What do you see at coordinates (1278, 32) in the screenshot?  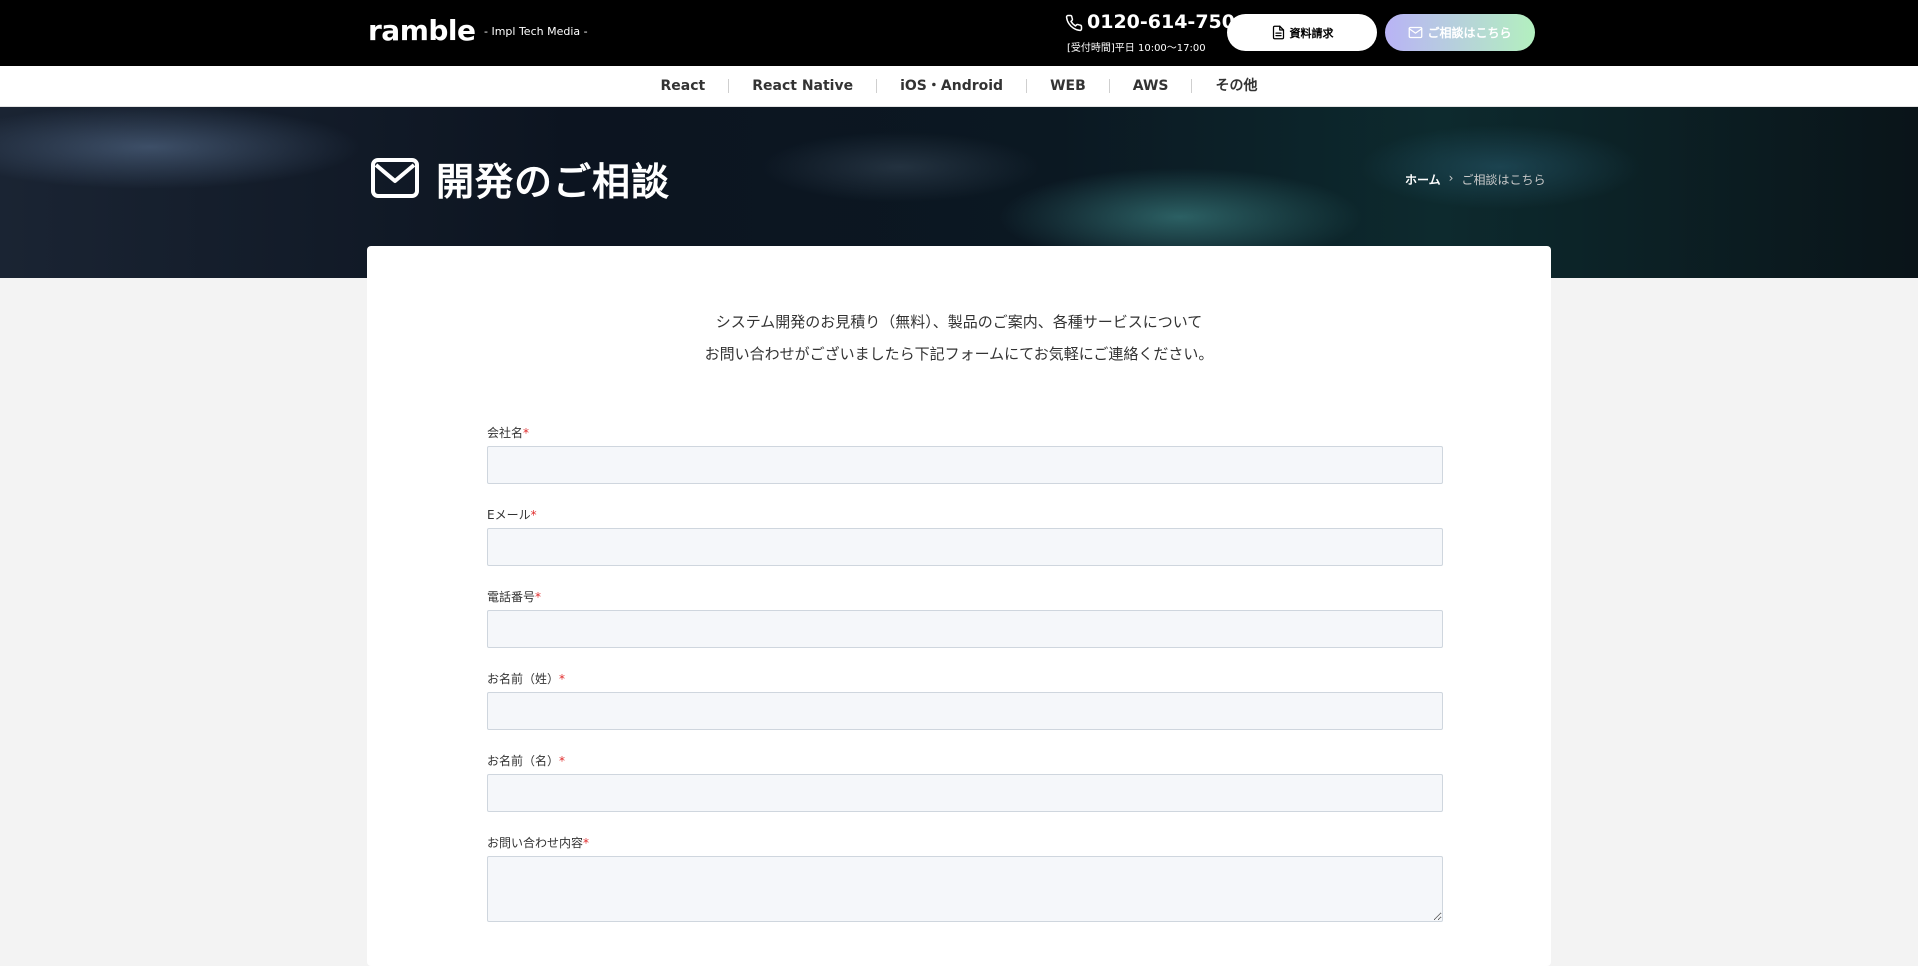 I see `document-icon` at bounding box center [1278, 32].